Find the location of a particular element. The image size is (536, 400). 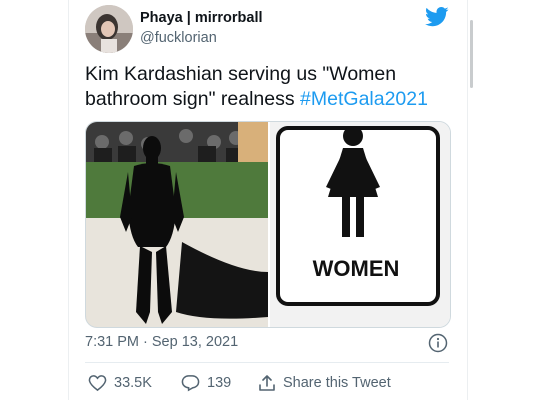

scrollbar is located at coordinates (471, 54).